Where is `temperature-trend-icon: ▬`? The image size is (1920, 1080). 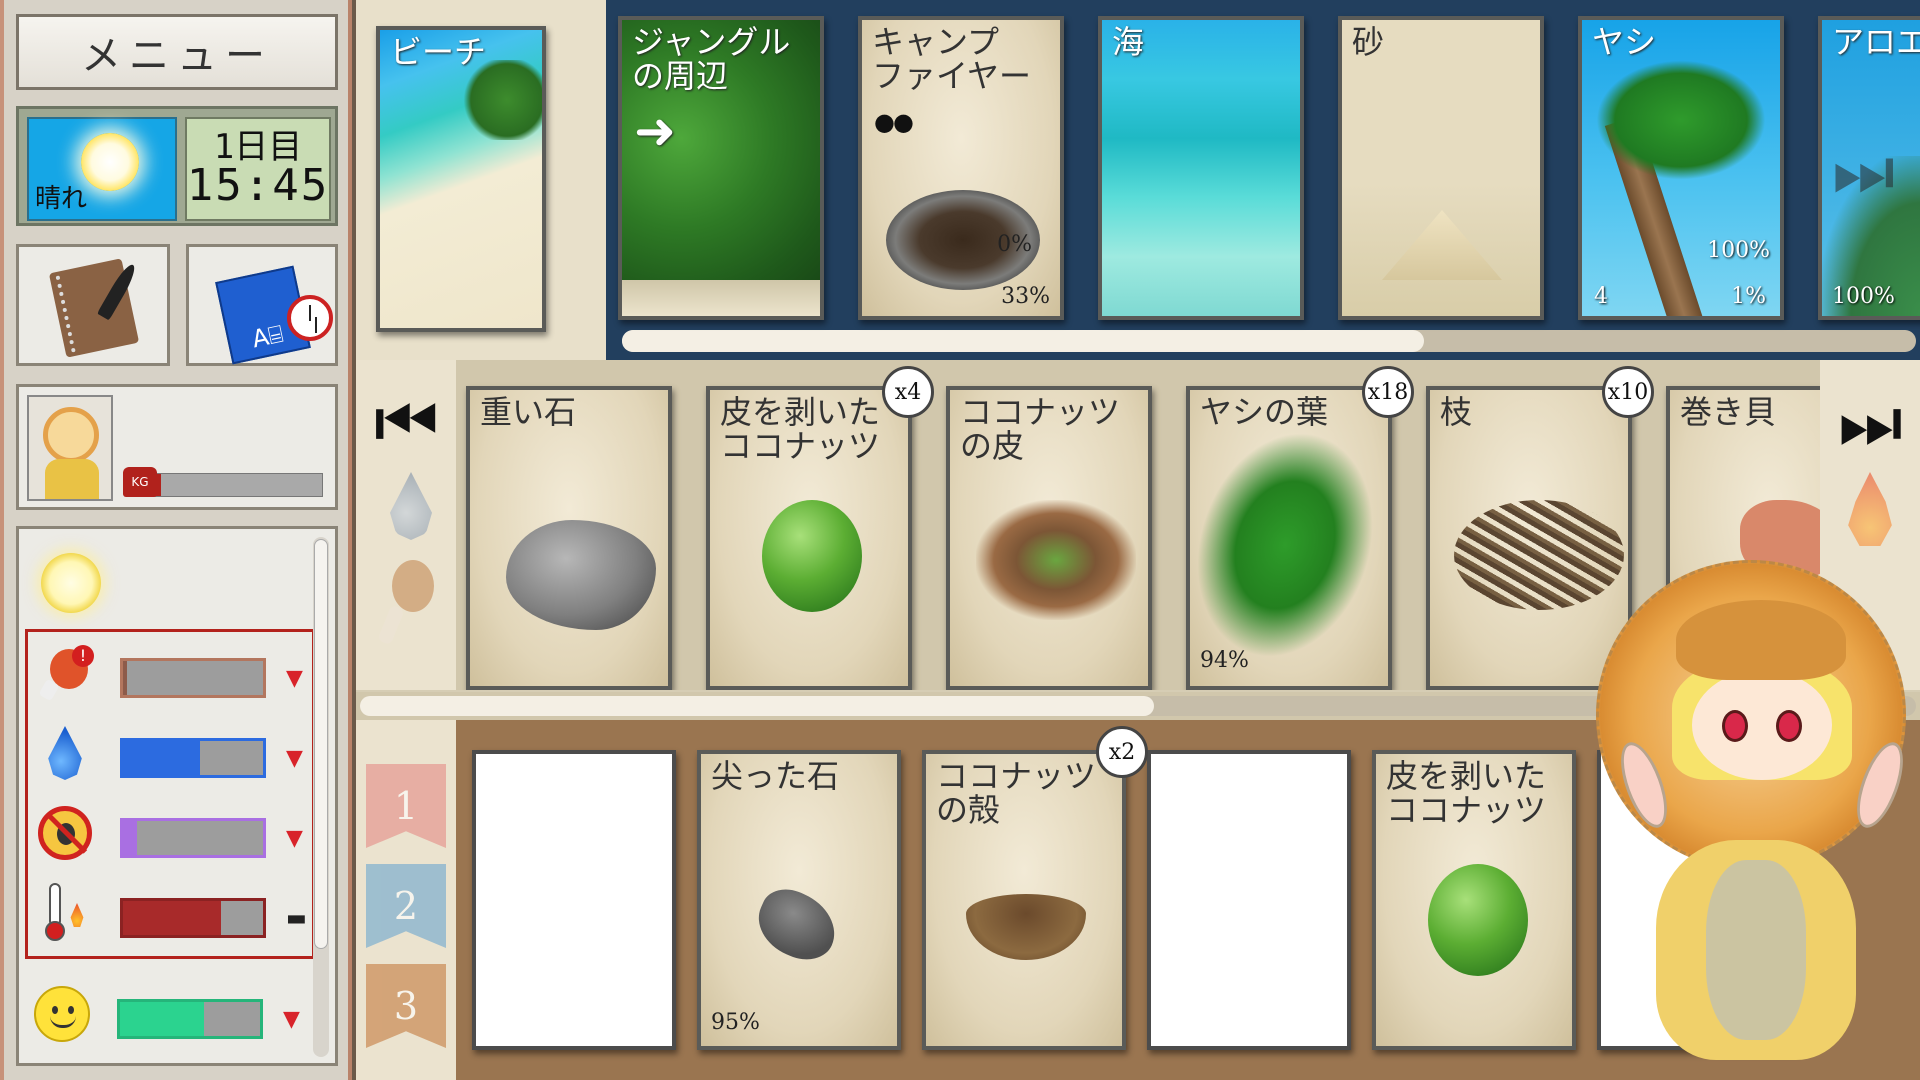 temperature-trend-icon: ▬ is located at coordinates (296, 918).